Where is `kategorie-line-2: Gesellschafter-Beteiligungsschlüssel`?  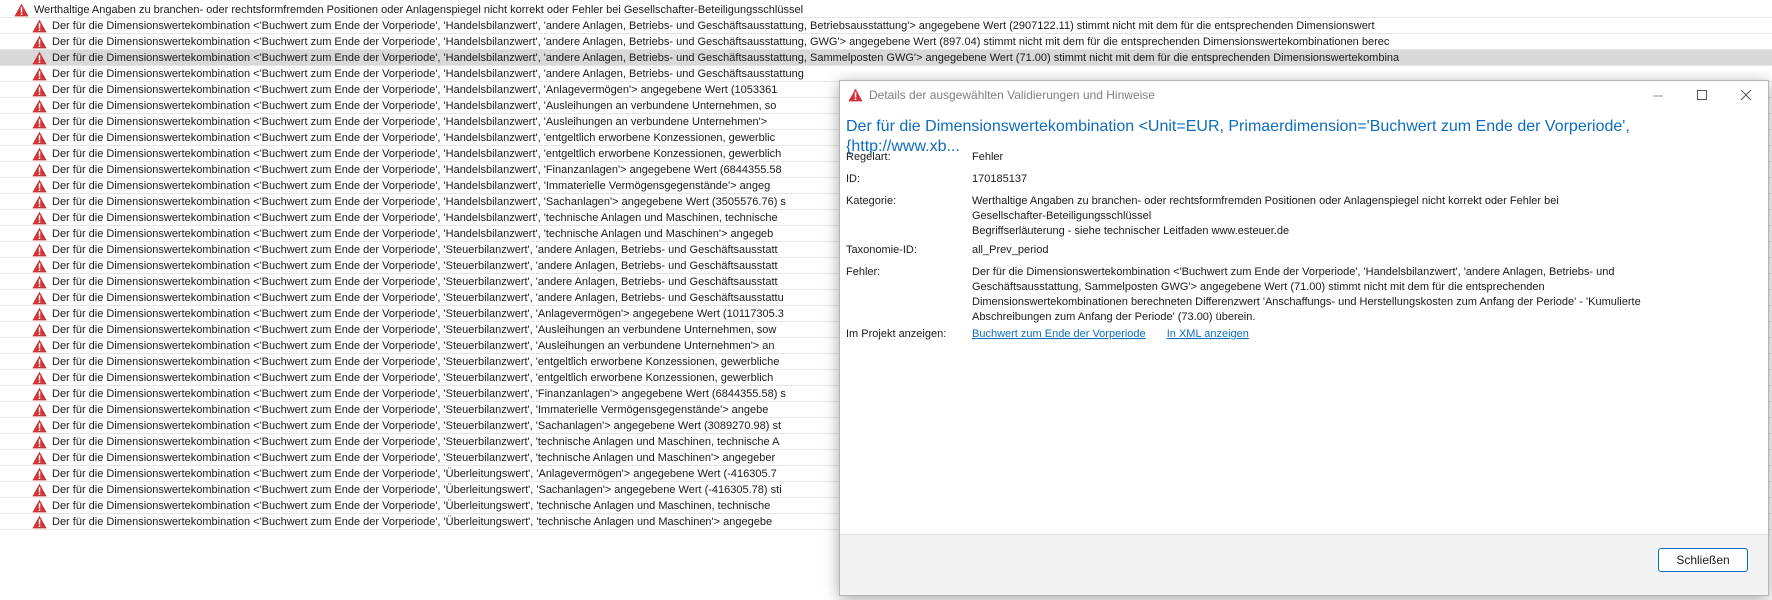 kategorie-line-2: Gesellschafter-Beteiligungsschlüssel is located at coordinates (1062, 216).